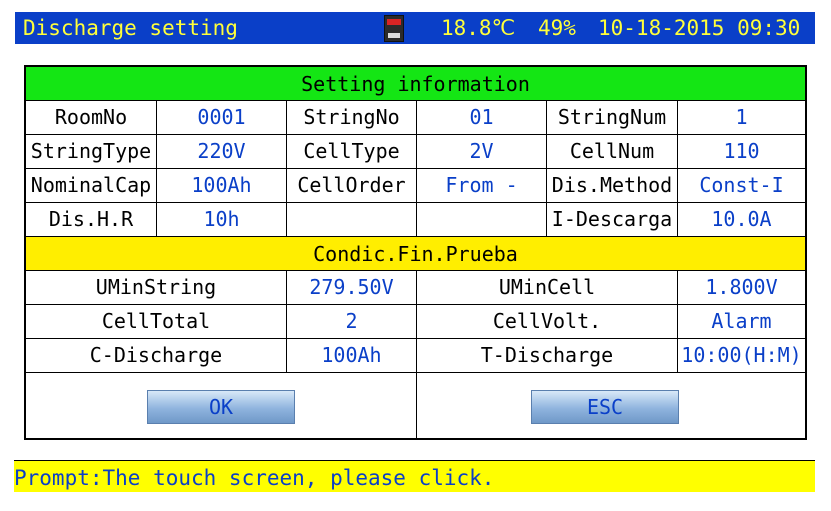 This screenshot has width=831, height=511. I want to click on i-descarga-label: I-Descarga, so click(612, 220).